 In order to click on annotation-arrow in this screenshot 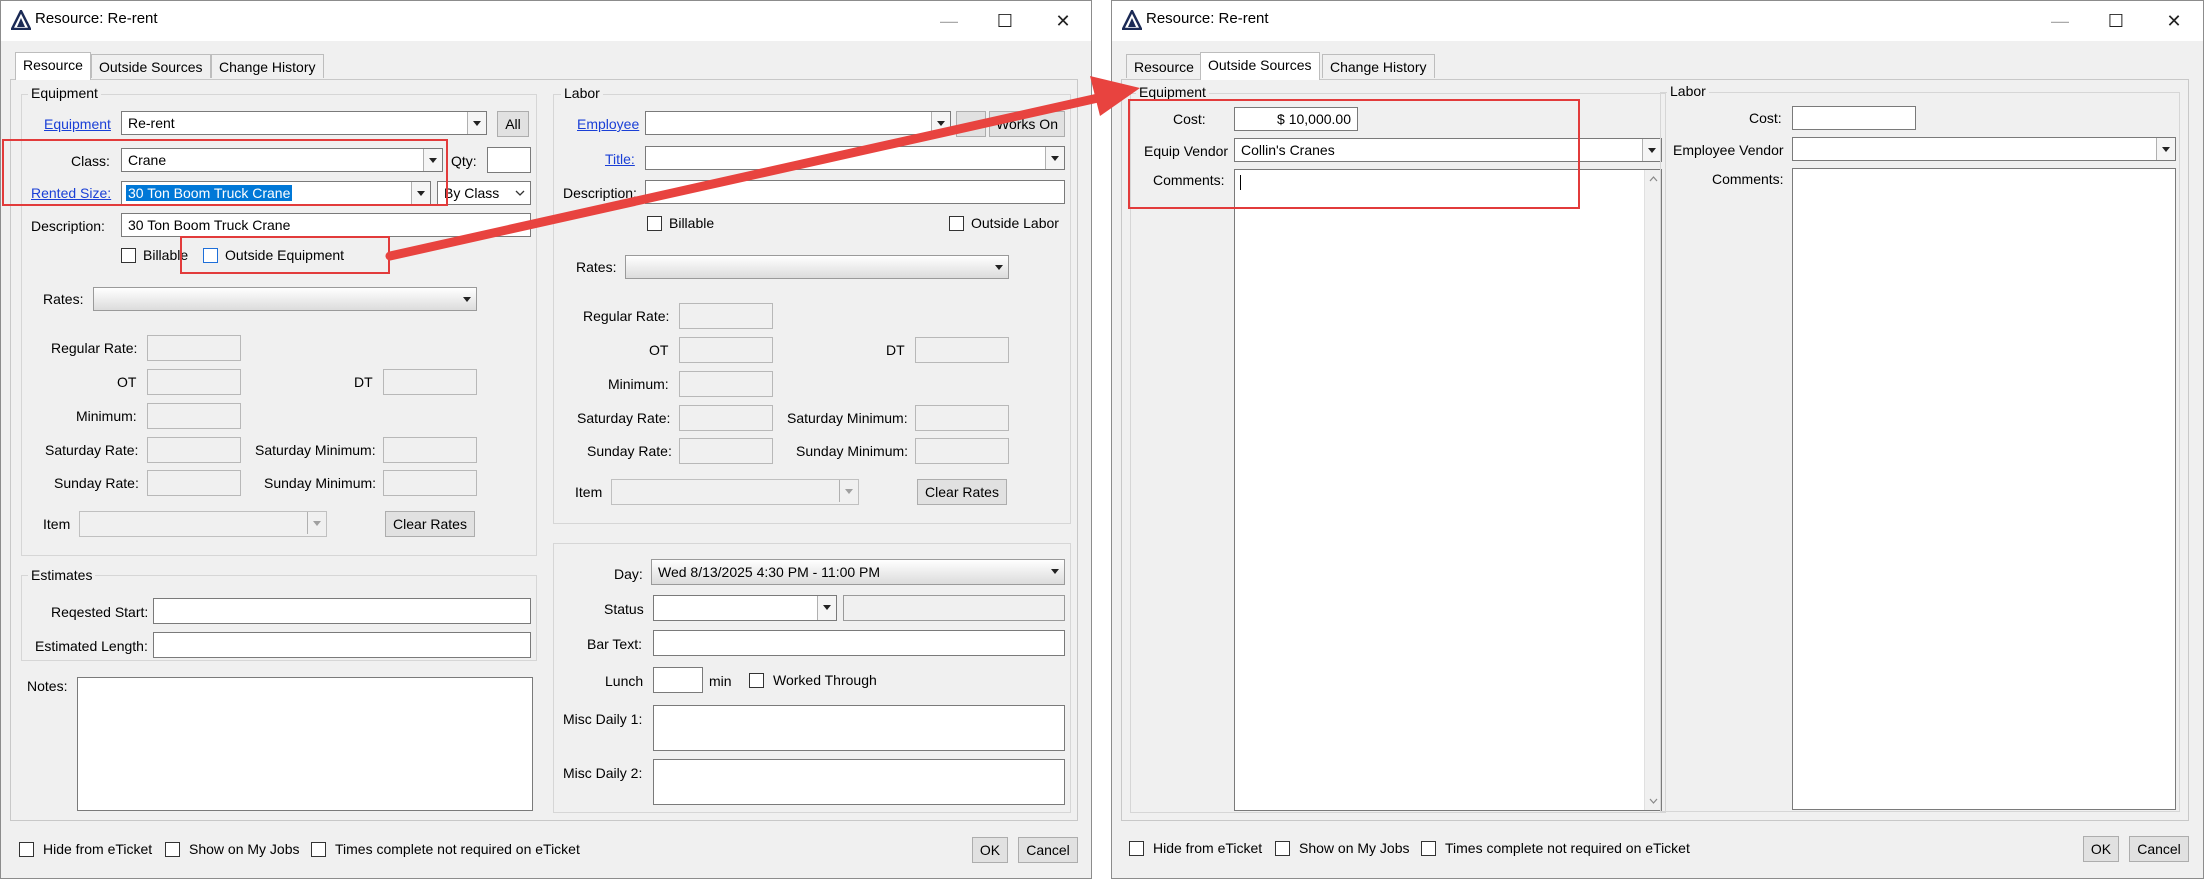, I will do `click(762, 168)`.